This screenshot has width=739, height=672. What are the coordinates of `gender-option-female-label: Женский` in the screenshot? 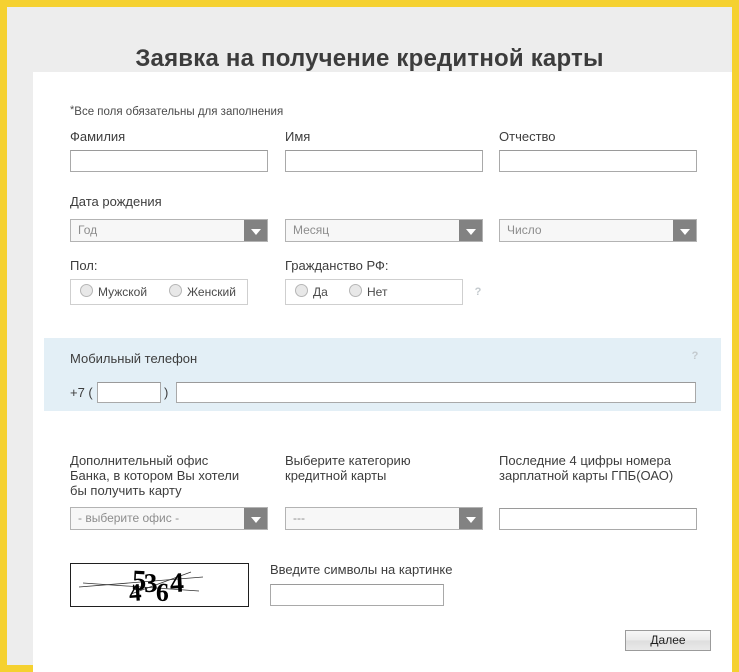 It's located at (211, 292).